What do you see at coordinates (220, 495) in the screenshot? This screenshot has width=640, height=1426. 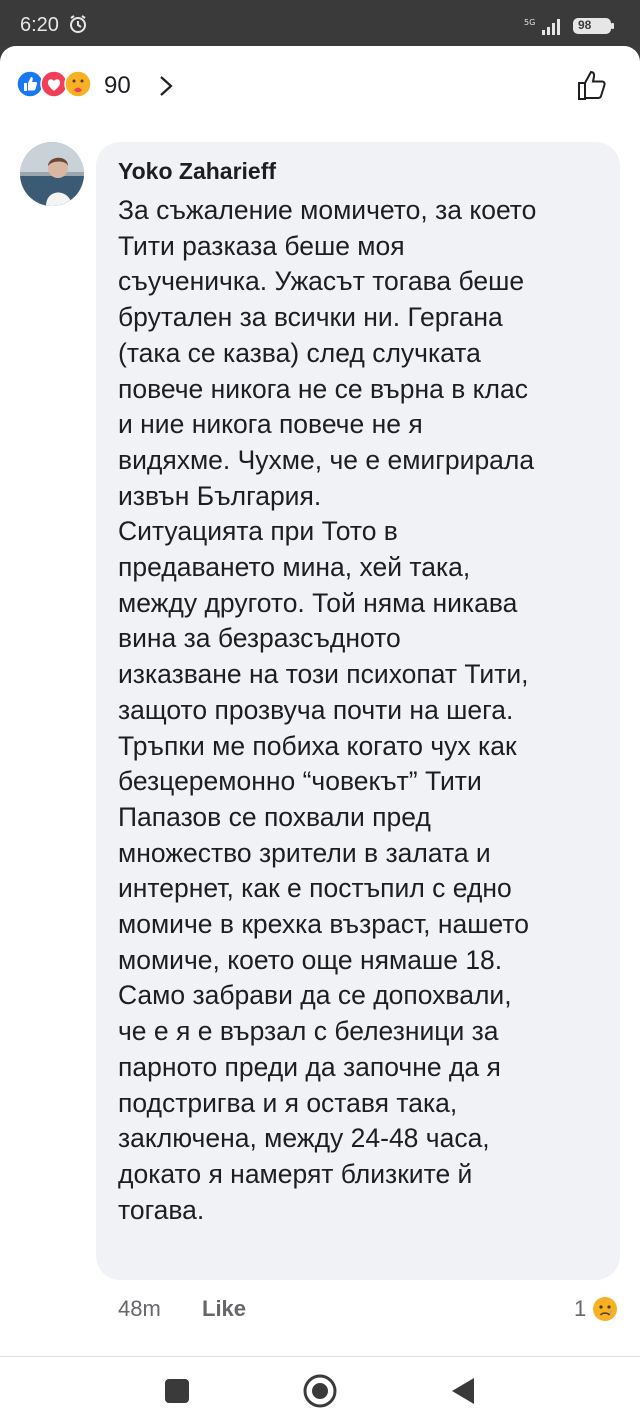 I see `comment-line: извън България.` at bounding box center [220, 495].